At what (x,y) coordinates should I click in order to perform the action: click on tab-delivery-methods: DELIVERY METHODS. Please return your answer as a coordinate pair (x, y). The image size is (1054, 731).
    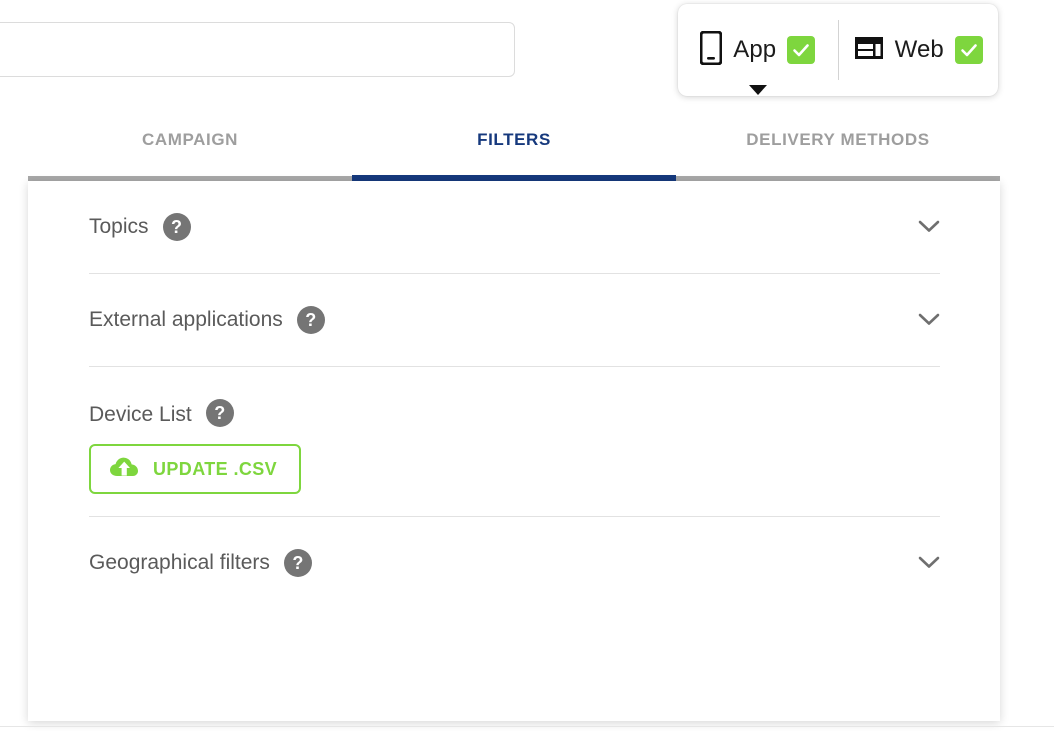
    Looking at the image, I should click on (838, 147).